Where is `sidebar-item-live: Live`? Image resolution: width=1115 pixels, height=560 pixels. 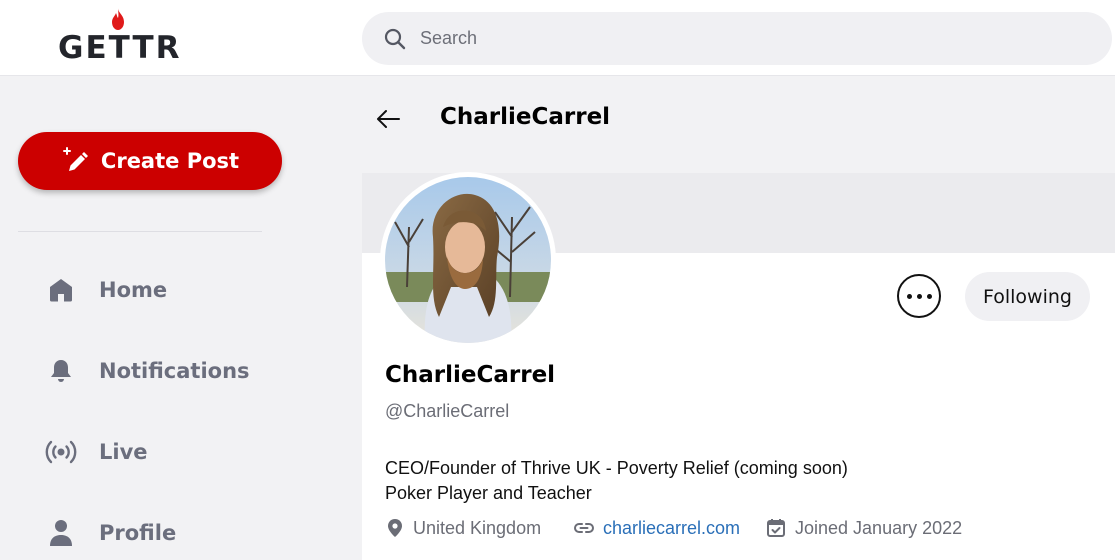
sidebar-item-live: Live is located at coordinates (169, 452).